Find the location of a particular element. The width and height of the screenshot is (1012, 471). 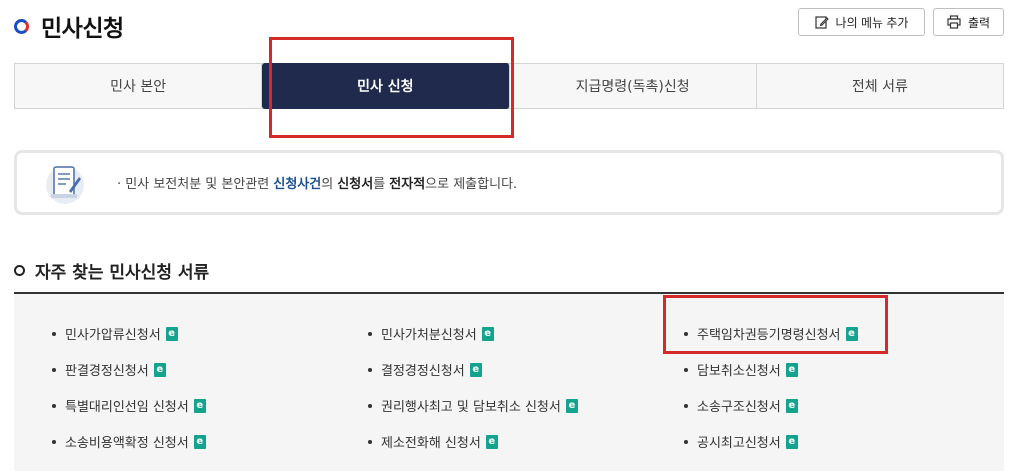

title-ring-icon is located at coordinates (21, 26).